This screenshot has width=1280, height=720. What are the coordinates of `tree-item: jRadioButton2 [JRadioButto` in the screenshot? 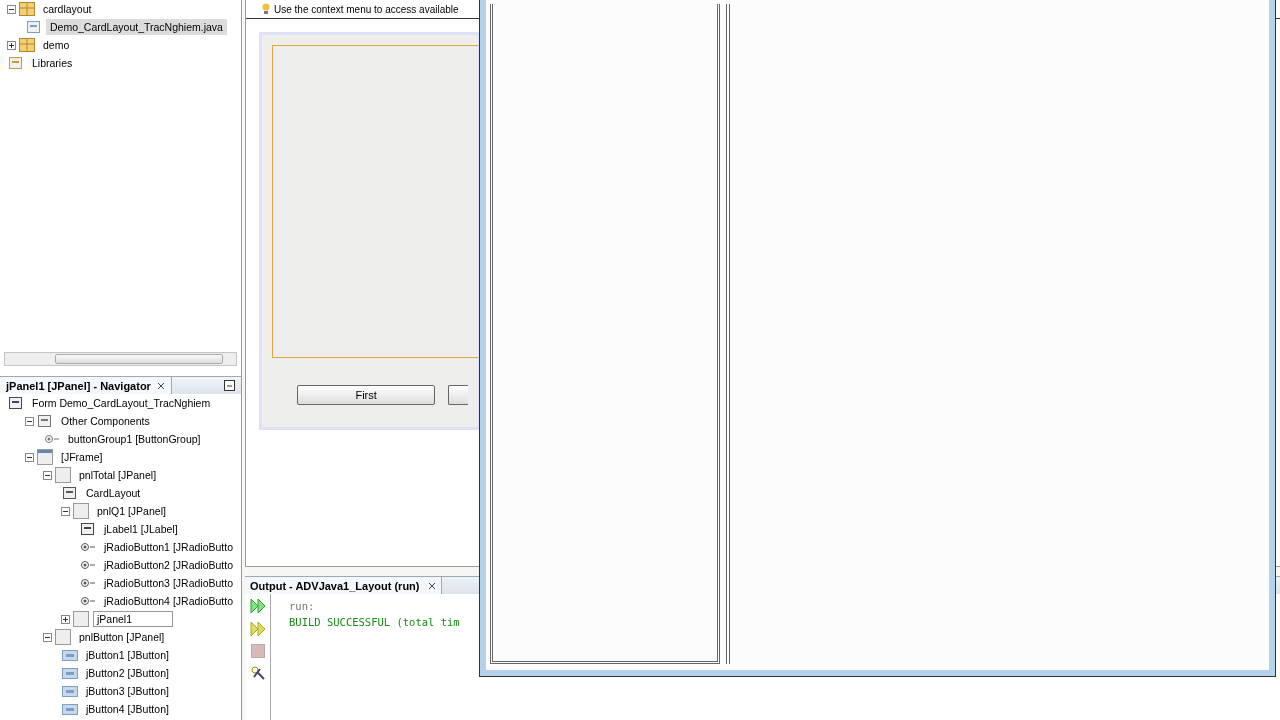 It's located at (168, 565).